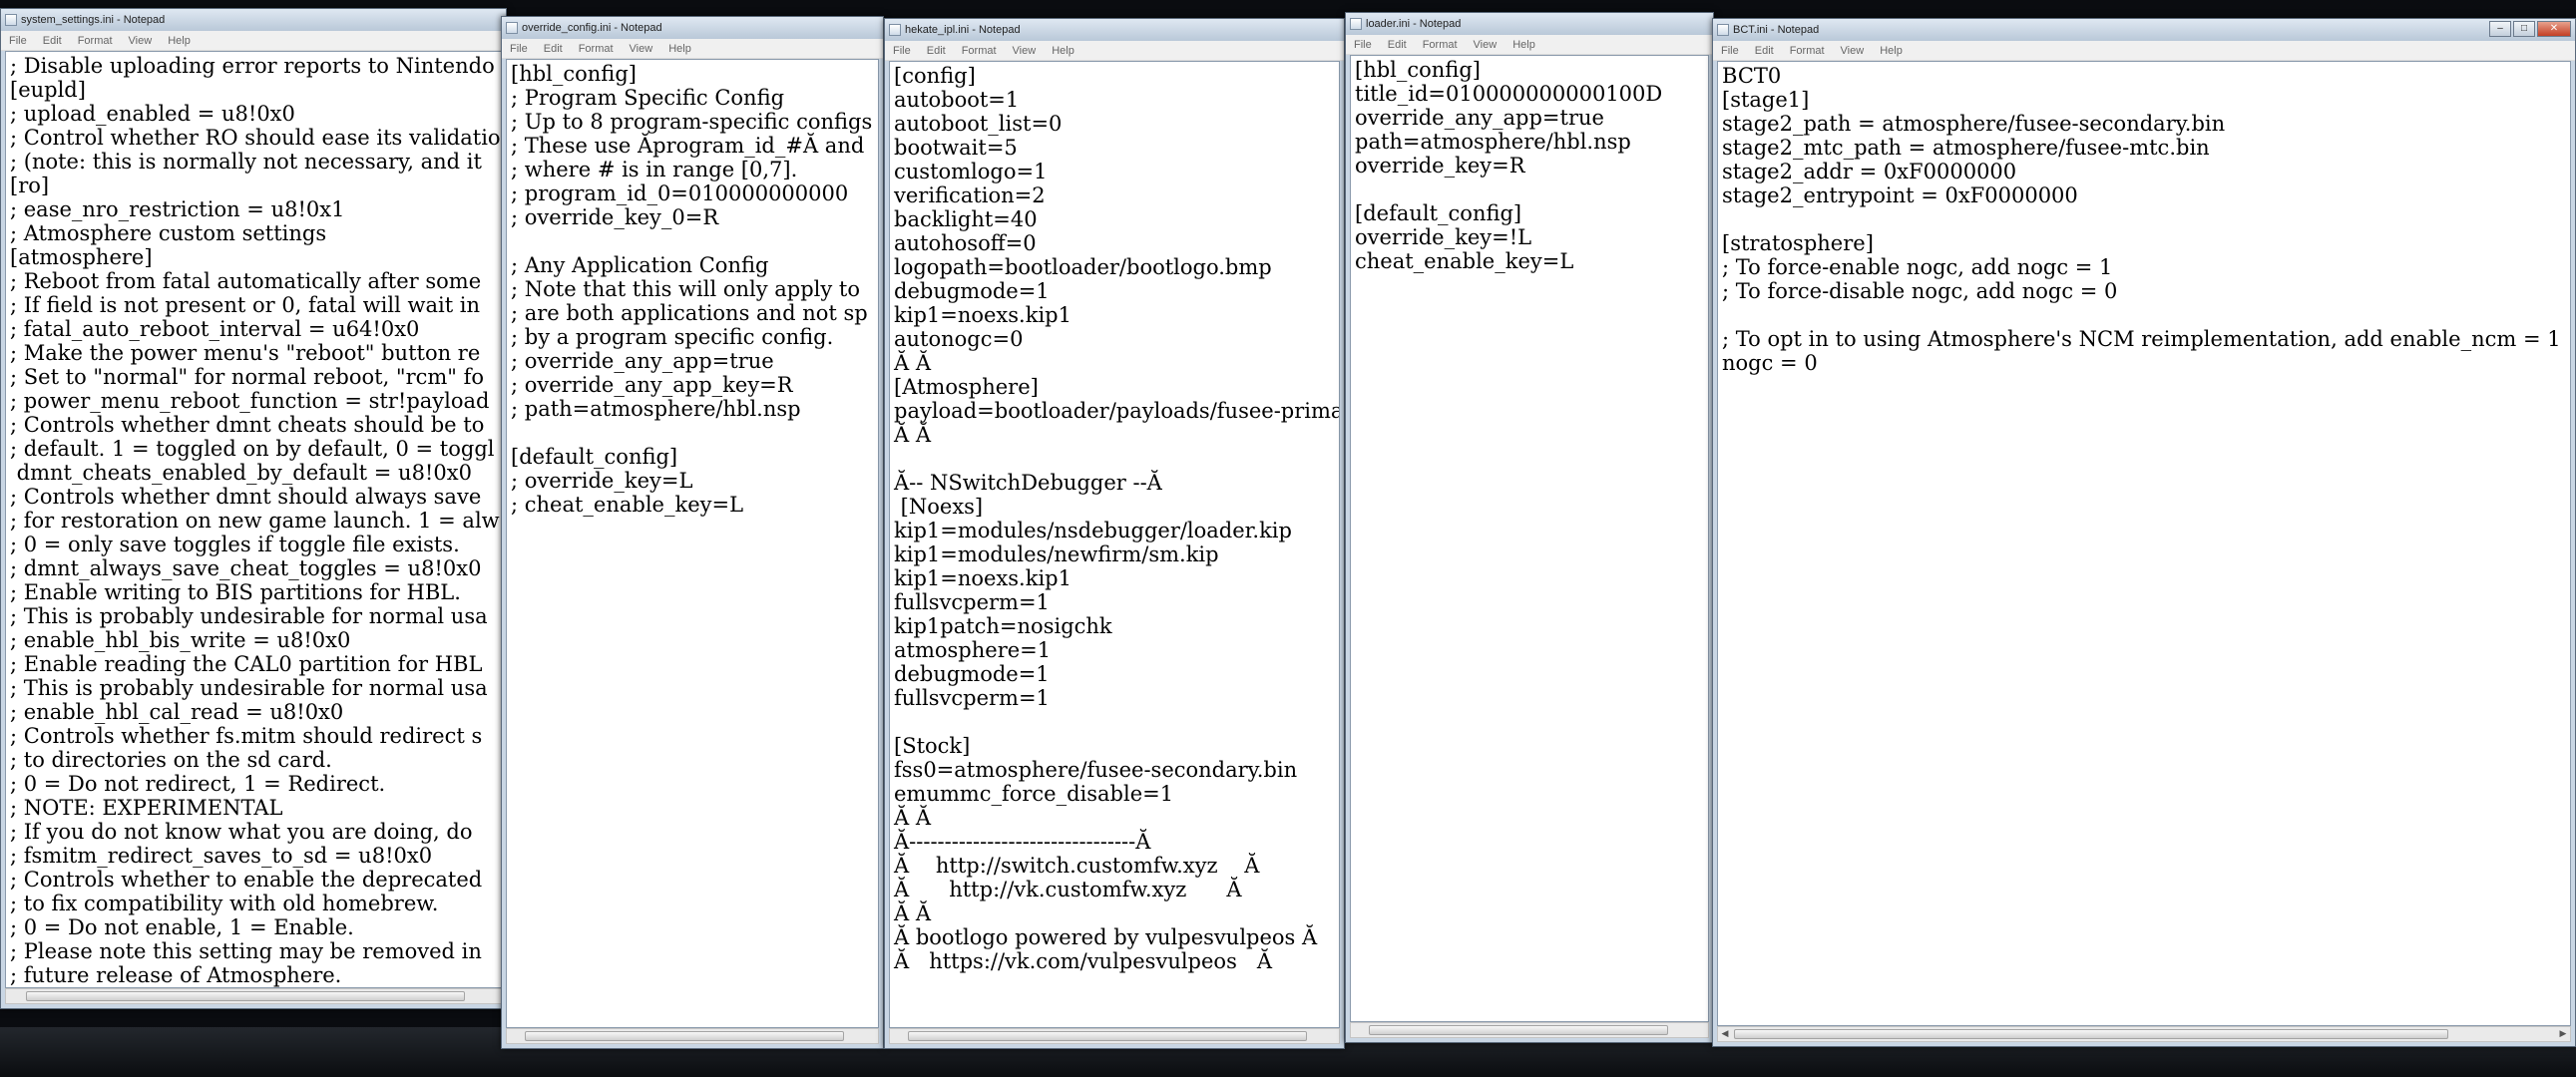 This screenshot has width=2576, height=1077. Describe the element at coordinates (2500, 29) in the screenshot. I see `minimize-button: –` at that location.